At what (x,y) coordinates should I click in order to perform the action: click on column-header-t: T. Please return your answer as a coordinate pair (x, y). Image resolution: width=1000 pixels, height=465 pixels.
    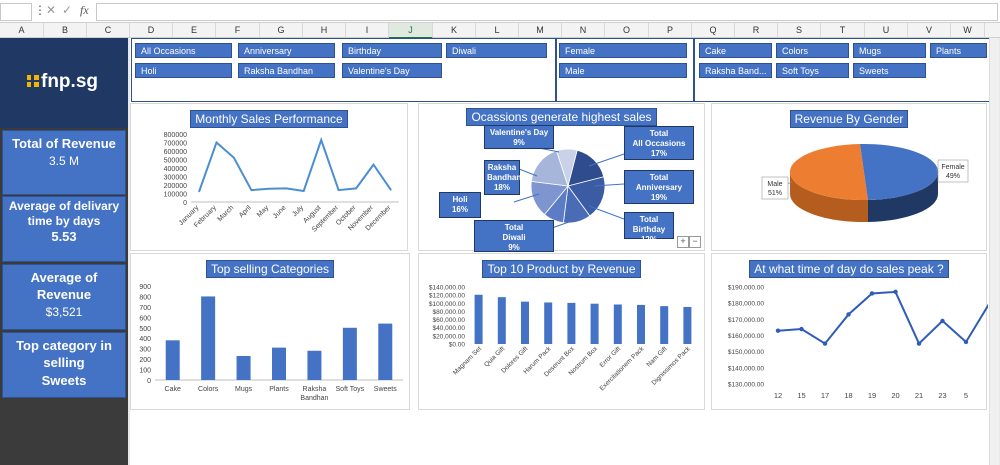
    Looking at the image, I should click on (843, 30).